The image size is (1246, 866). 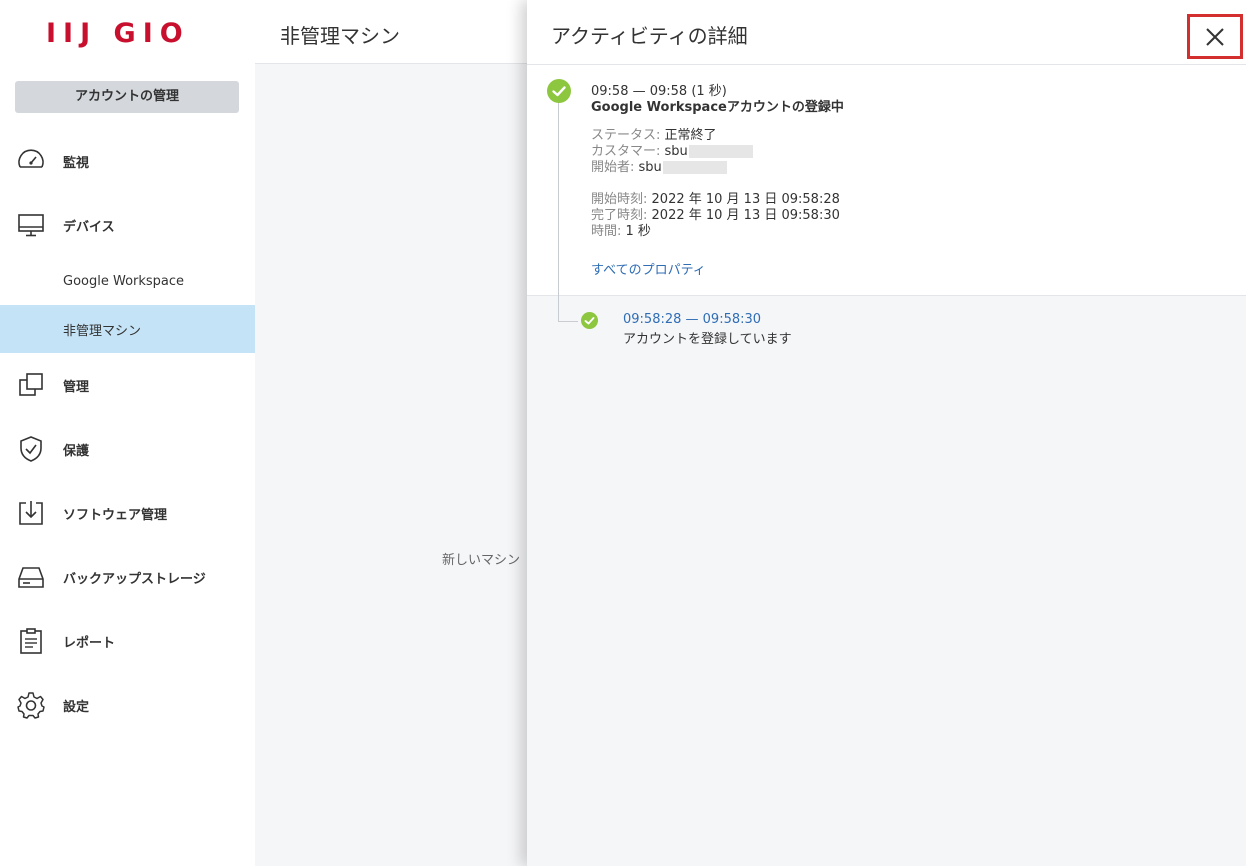 I want to click on copy-icon, so click(x=31, y=384).